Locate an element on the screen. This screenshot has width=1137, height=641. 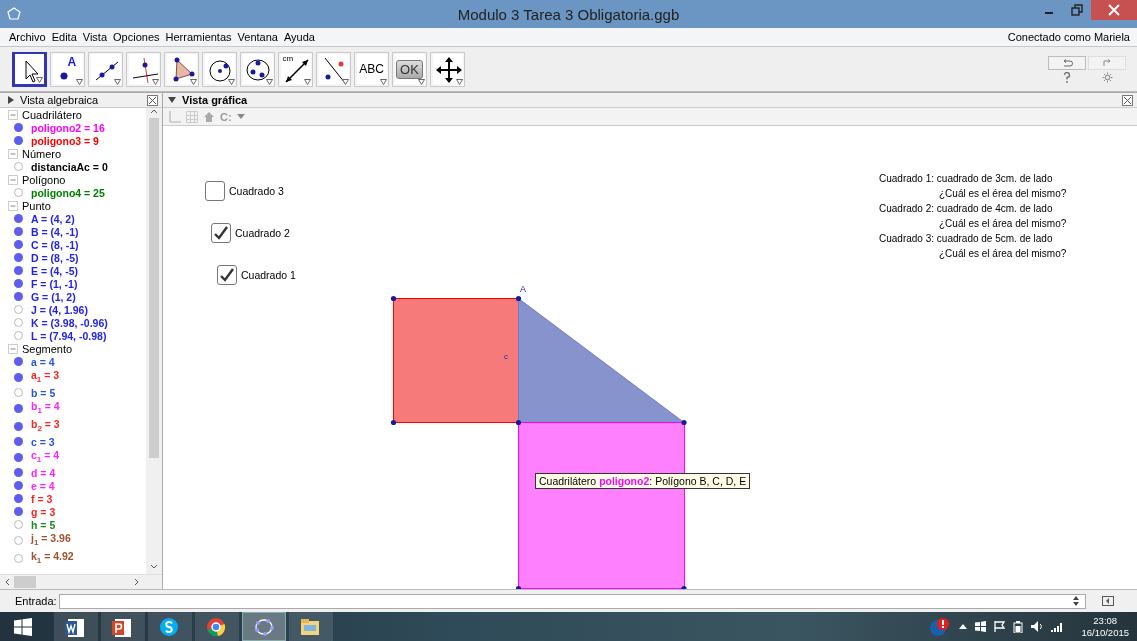
algebra-entry: J = (4, 1.96) is located at coordinates (59, 309).